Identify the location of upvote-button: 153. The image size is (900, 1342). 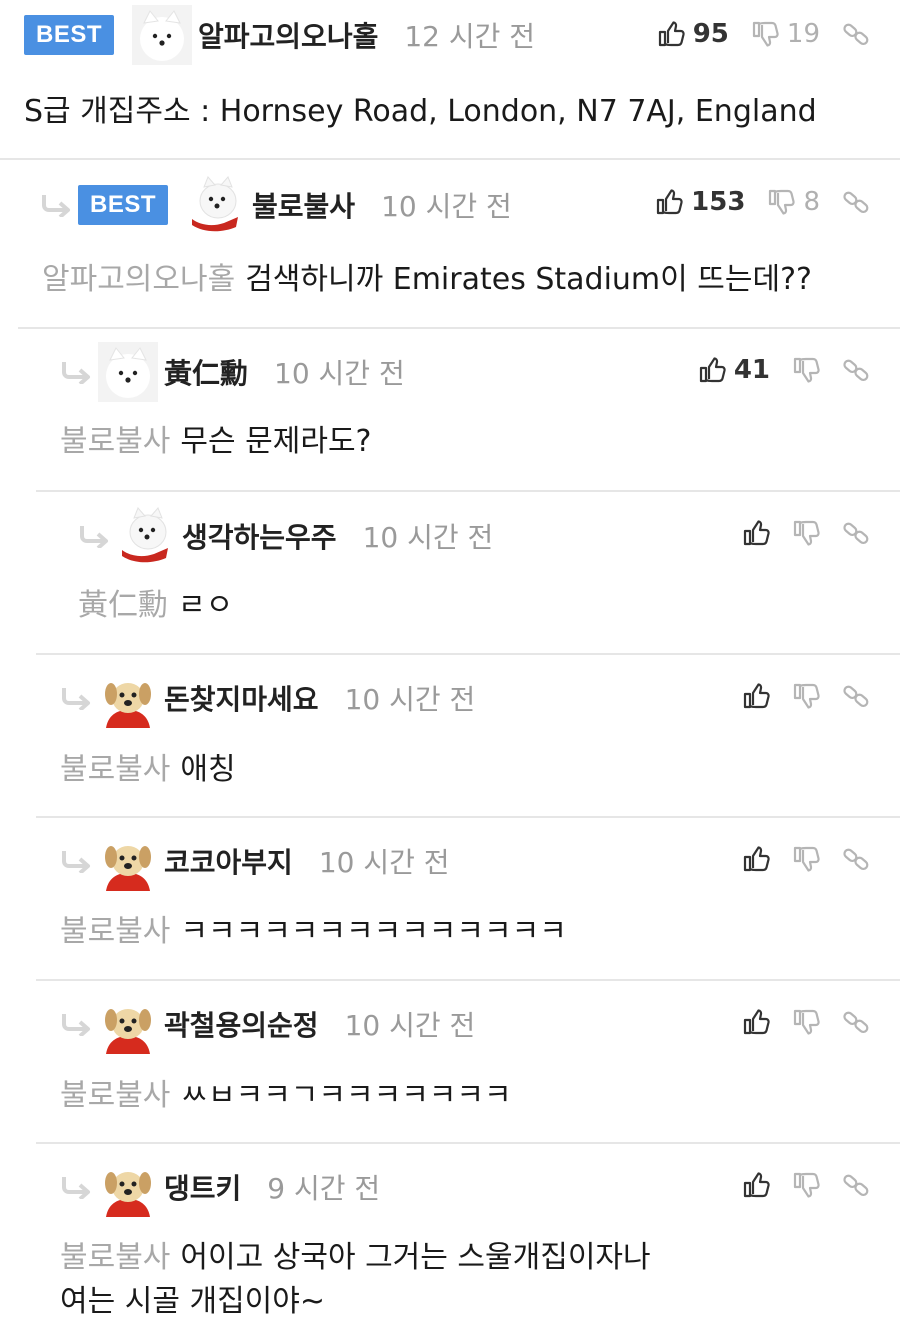
(700, 202).